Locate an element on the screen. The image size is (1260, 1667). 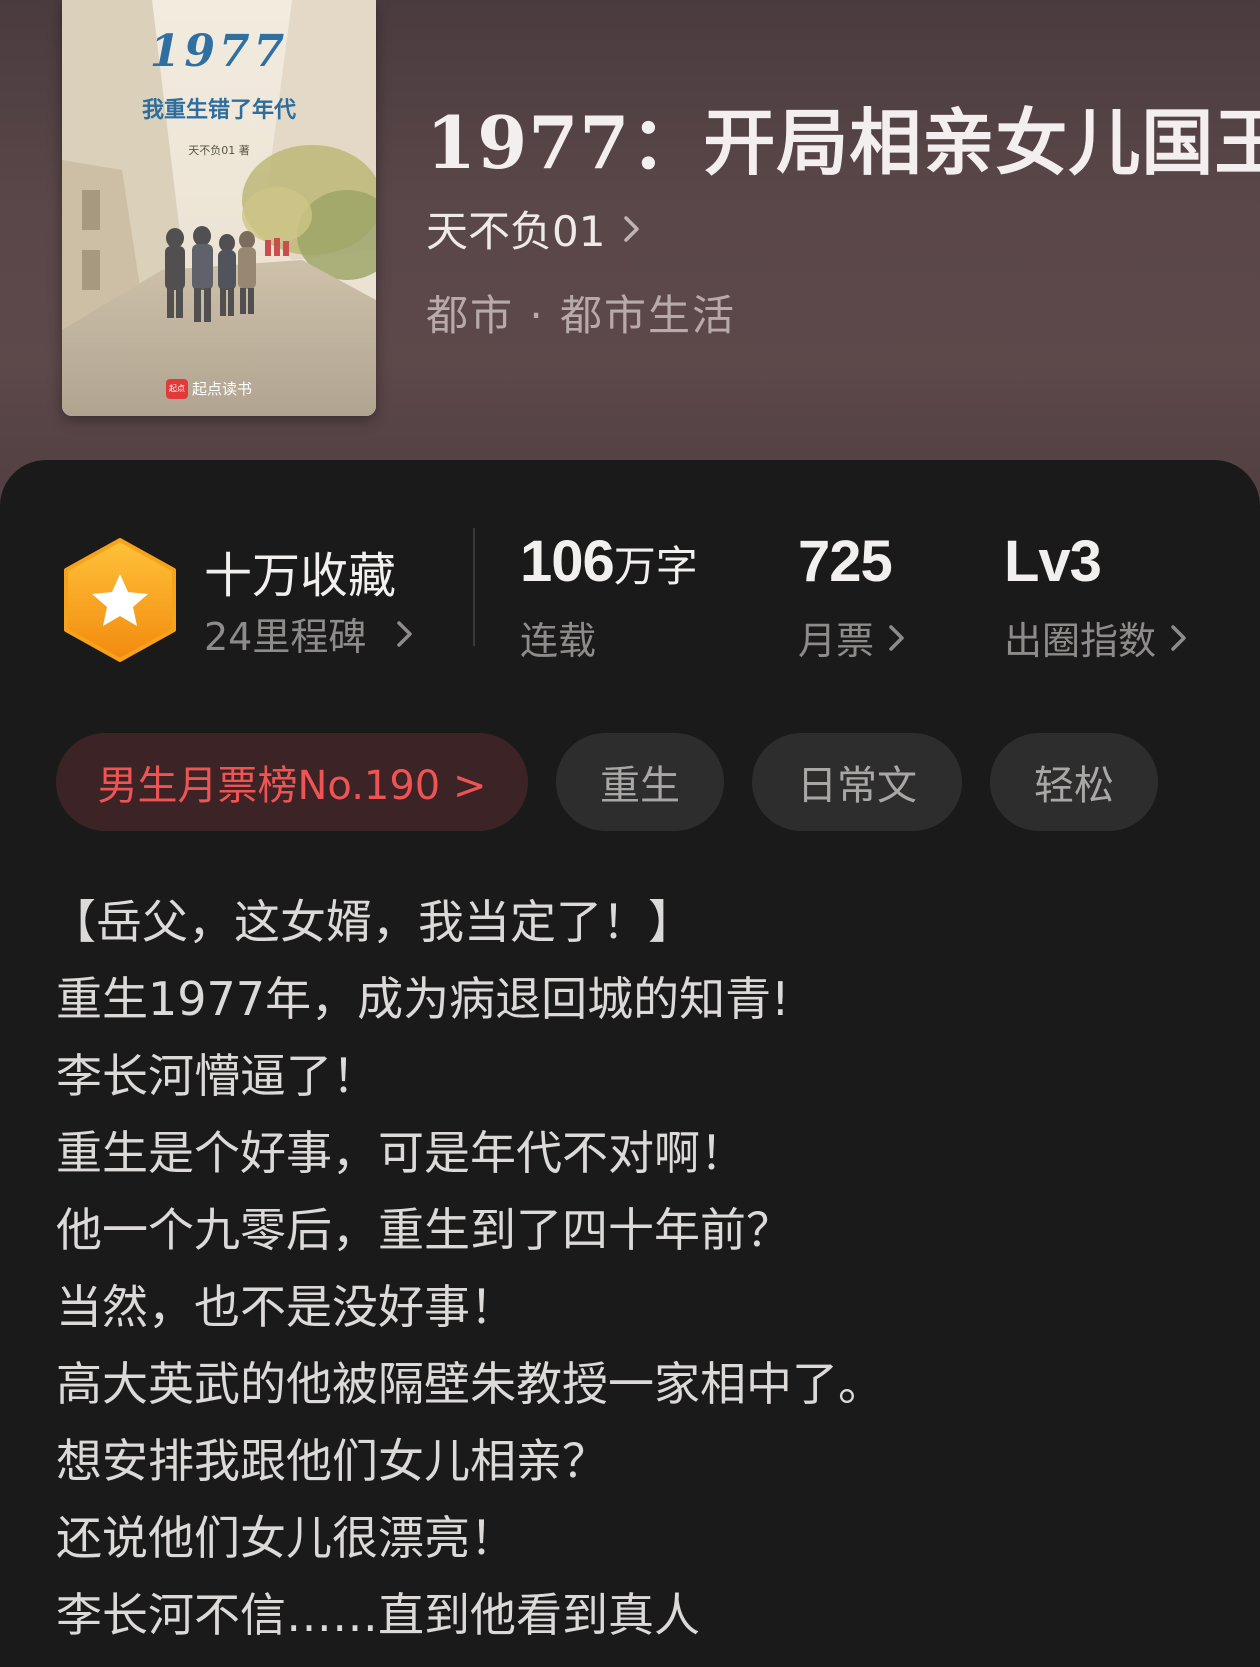
popularity-index: Lv3 is located at coordinates (1053, 561).